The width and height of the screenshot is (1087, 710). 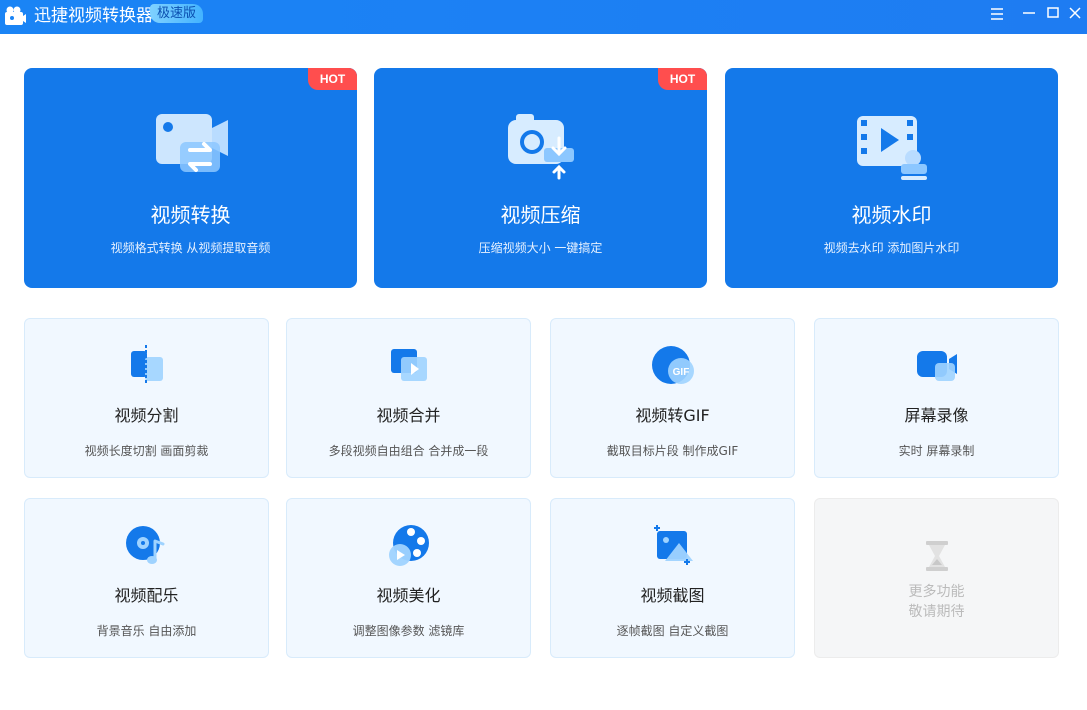 I want to click on menu-icon, so click(x=997, y=14).